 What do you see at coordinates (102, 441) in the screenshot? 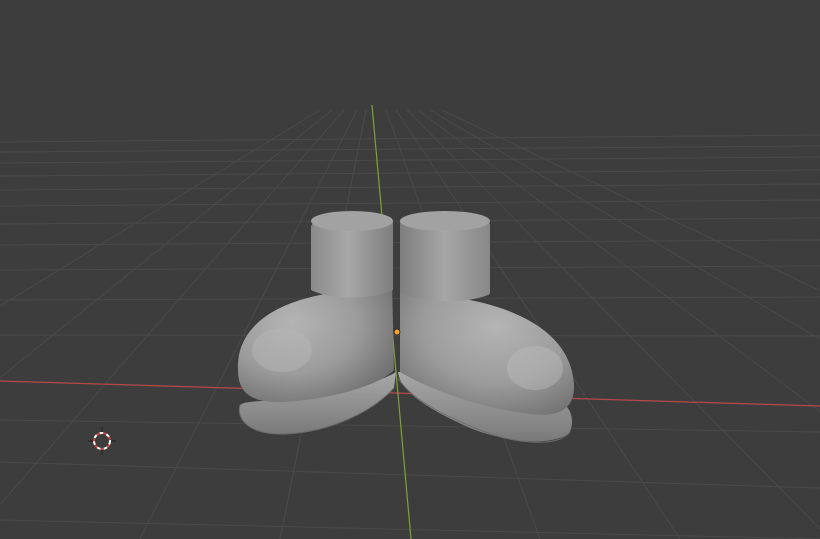
I see `3d-cursor-icon` at bounding box center [102, 441].